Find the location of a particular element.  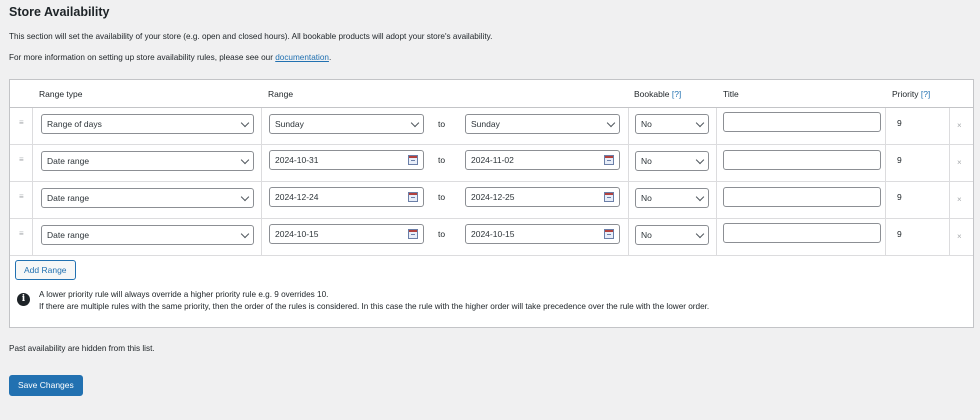

range-from-select: Sunday is located at coordinates (346, 124).